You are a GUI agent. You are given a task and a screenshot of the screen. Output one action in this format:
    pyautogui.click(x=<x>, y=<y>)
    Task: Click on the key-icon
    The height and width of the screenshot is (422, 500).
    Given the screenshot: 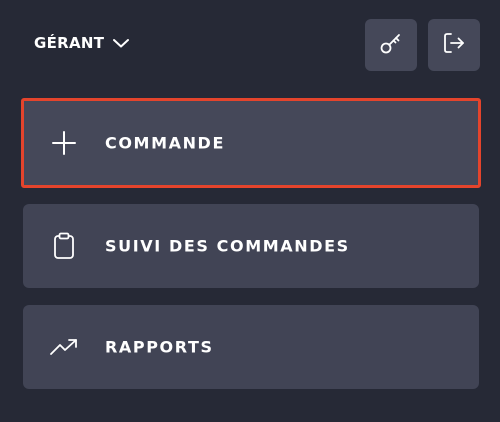 What is the action you would take?
    pyautogui.click(x=391, y=45)
    